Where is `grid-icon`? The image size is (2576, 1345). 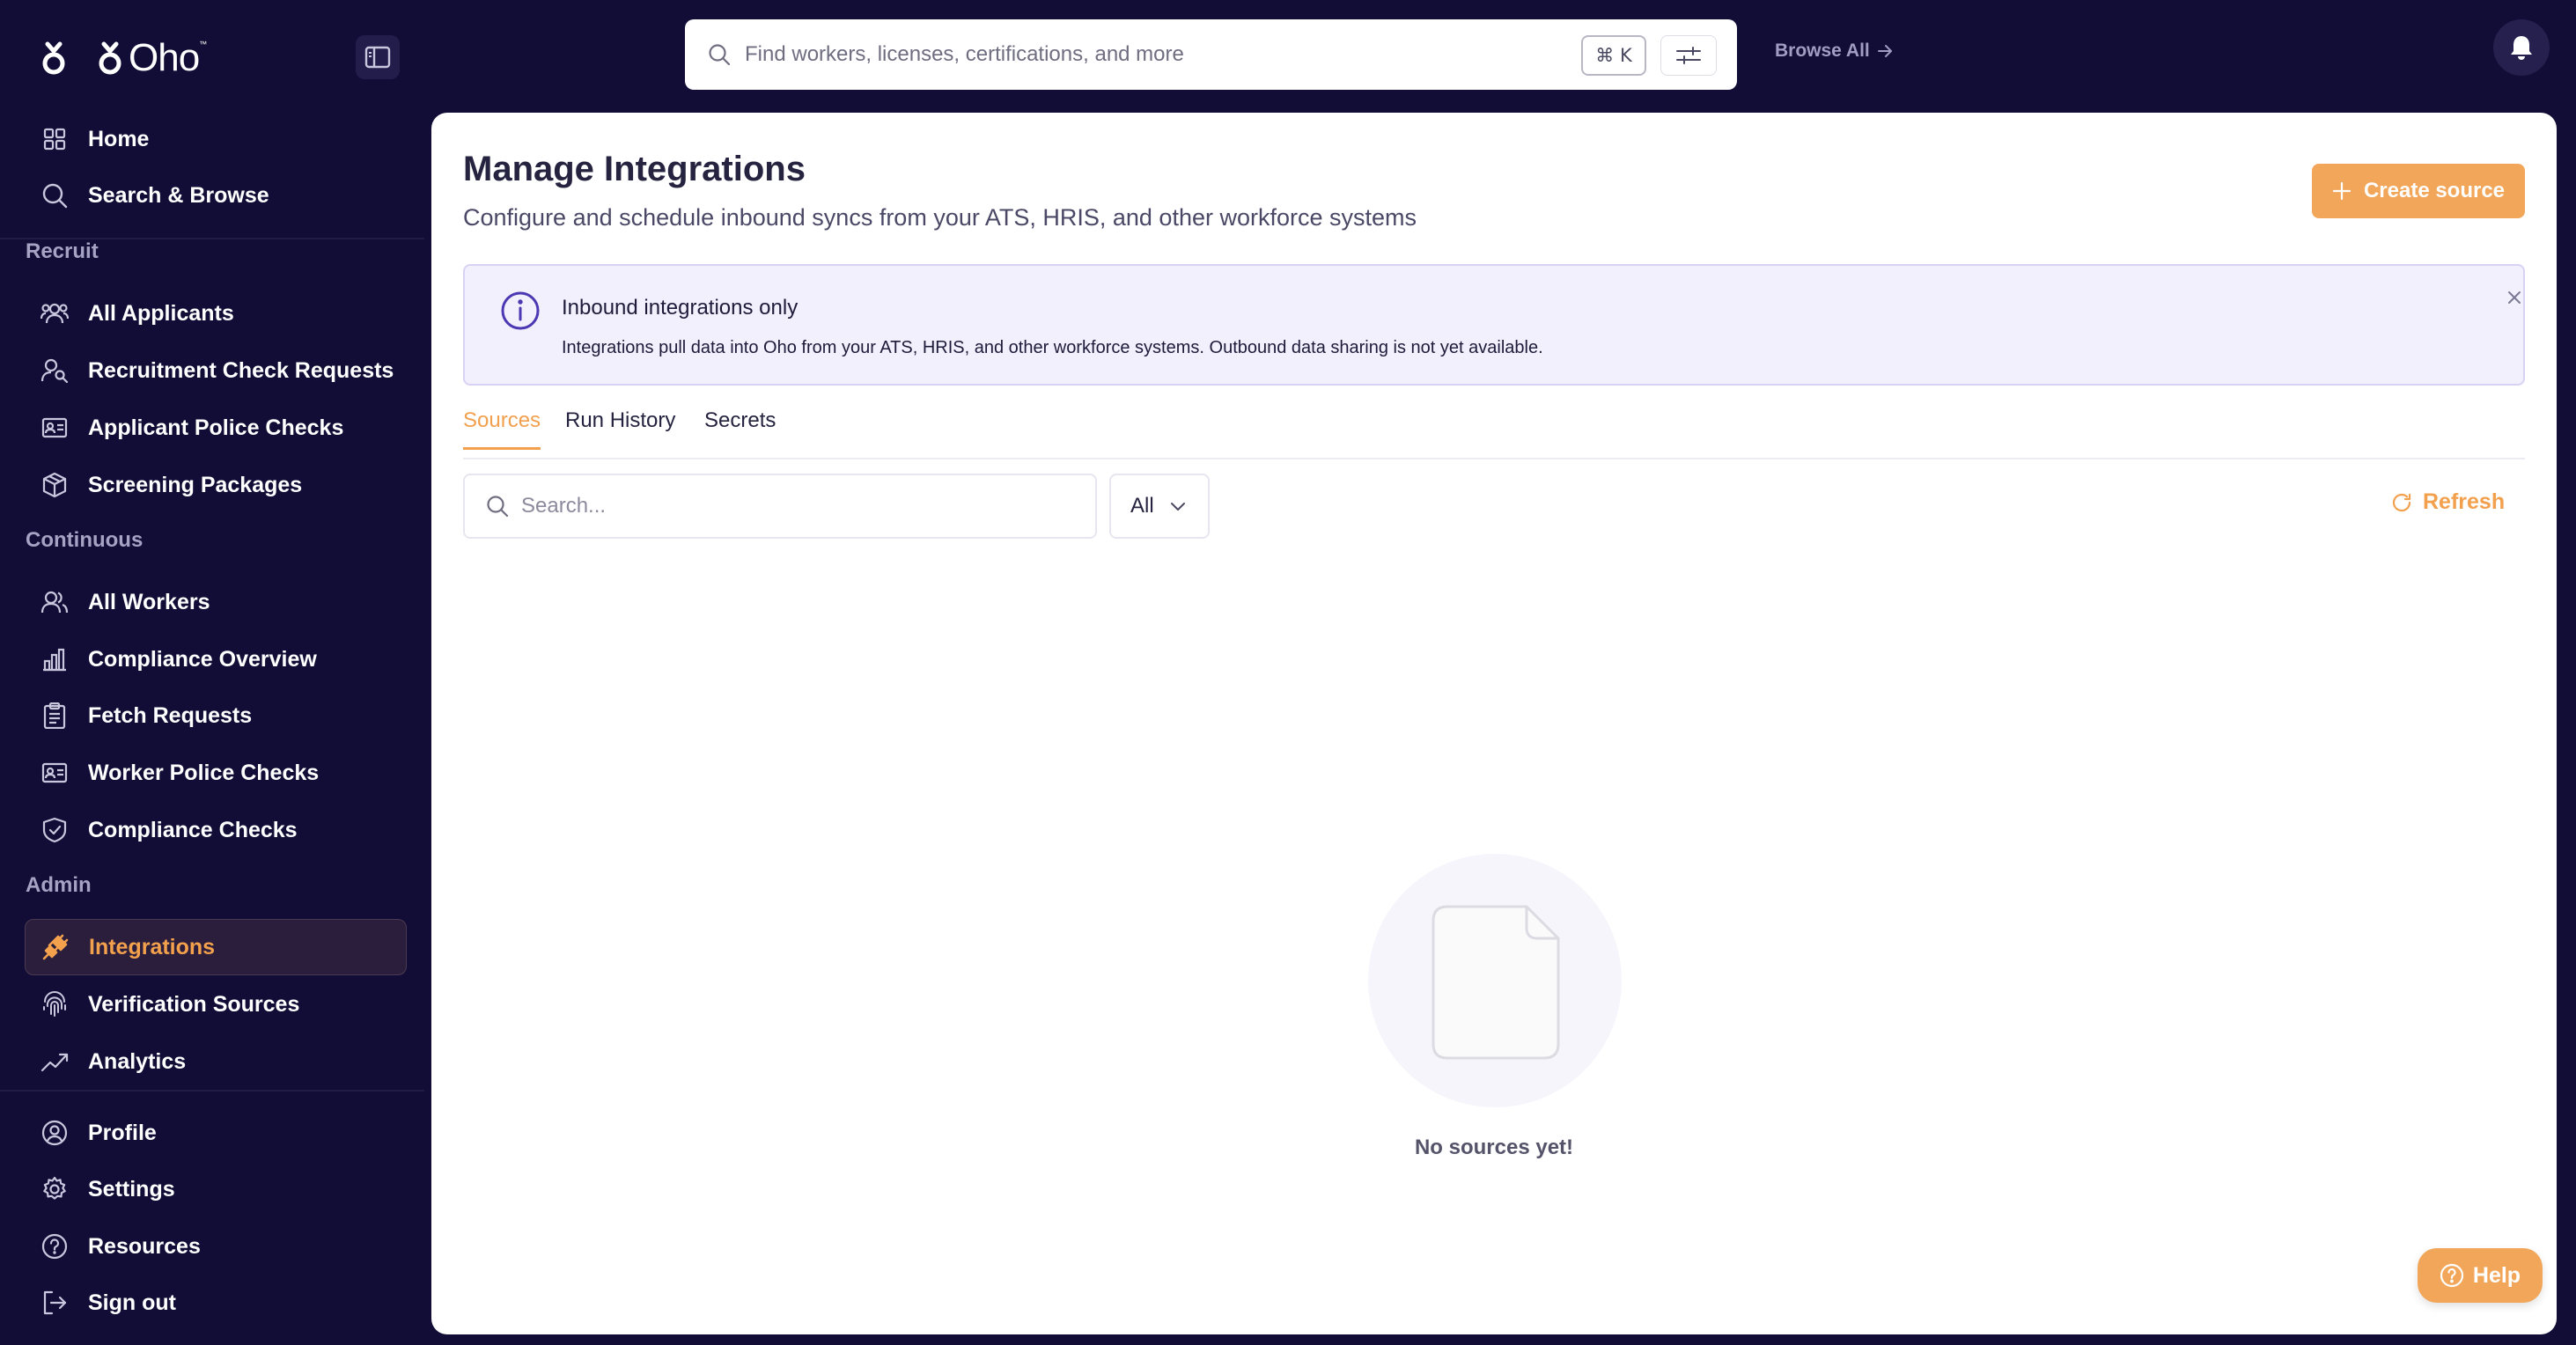 grid-icon is located at coordinates (55, 139).